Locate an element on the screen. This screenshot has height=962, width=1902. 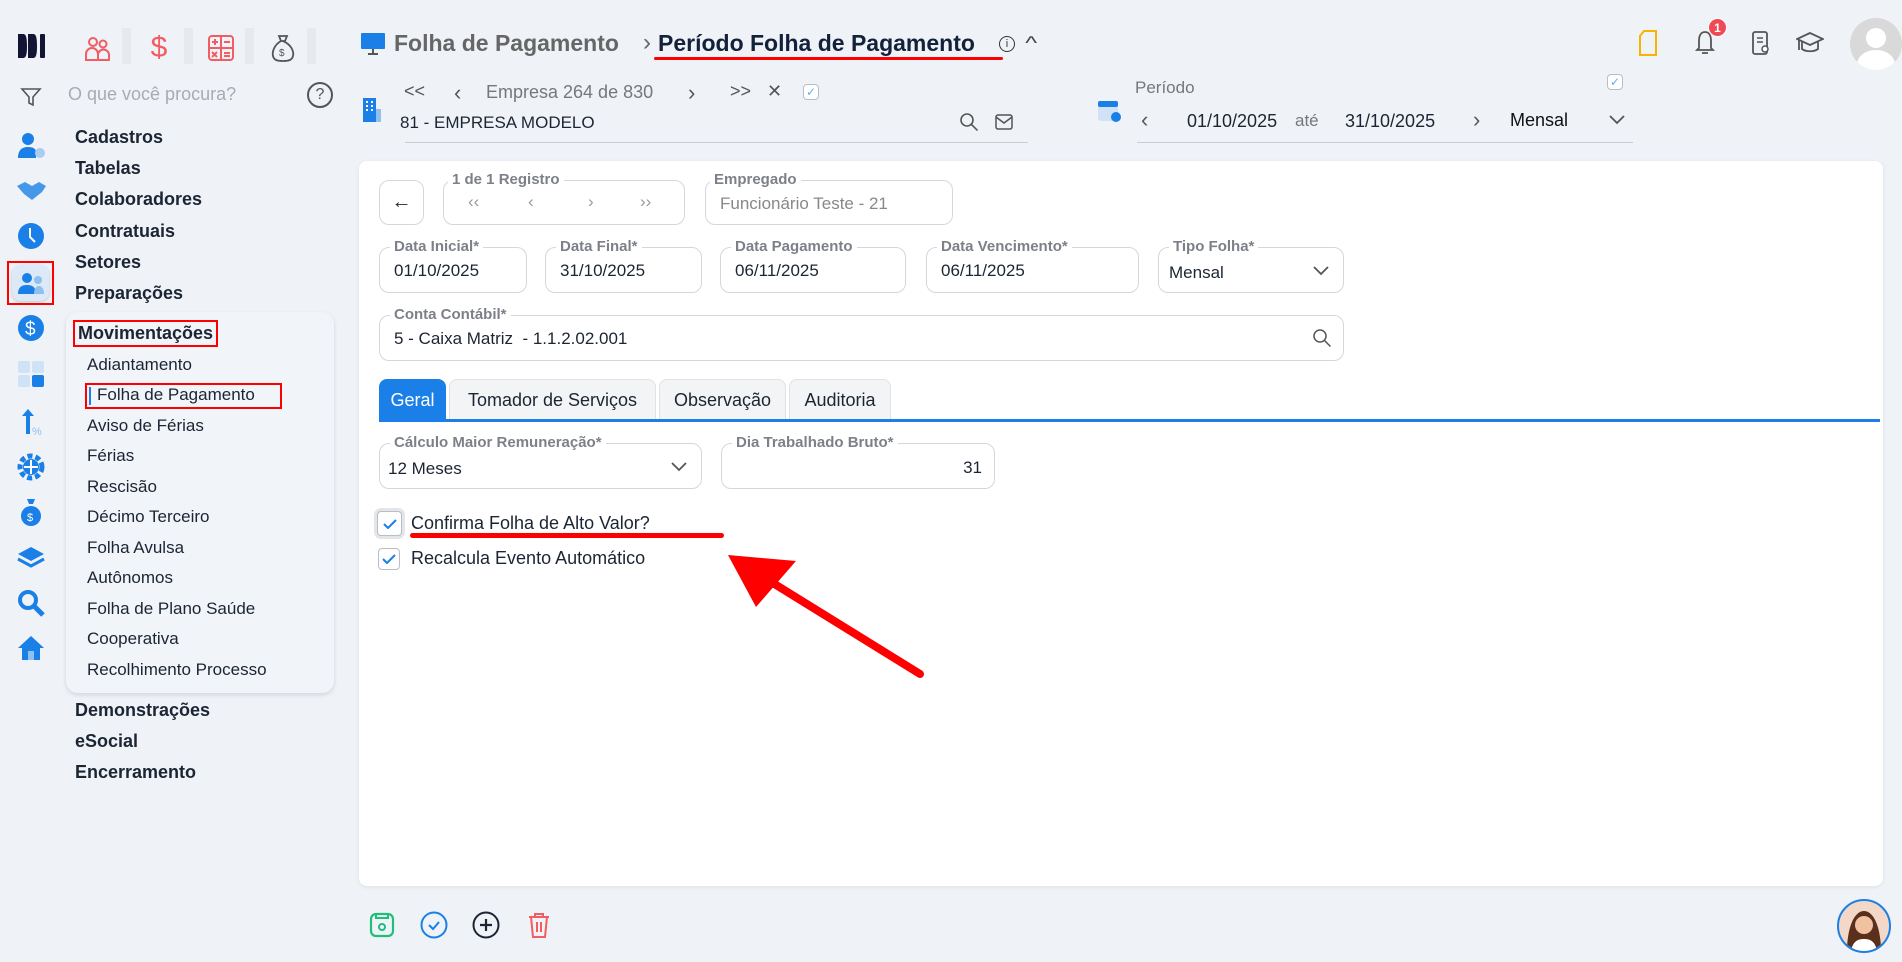
user-avatar is located at coordinates (1876, 44).